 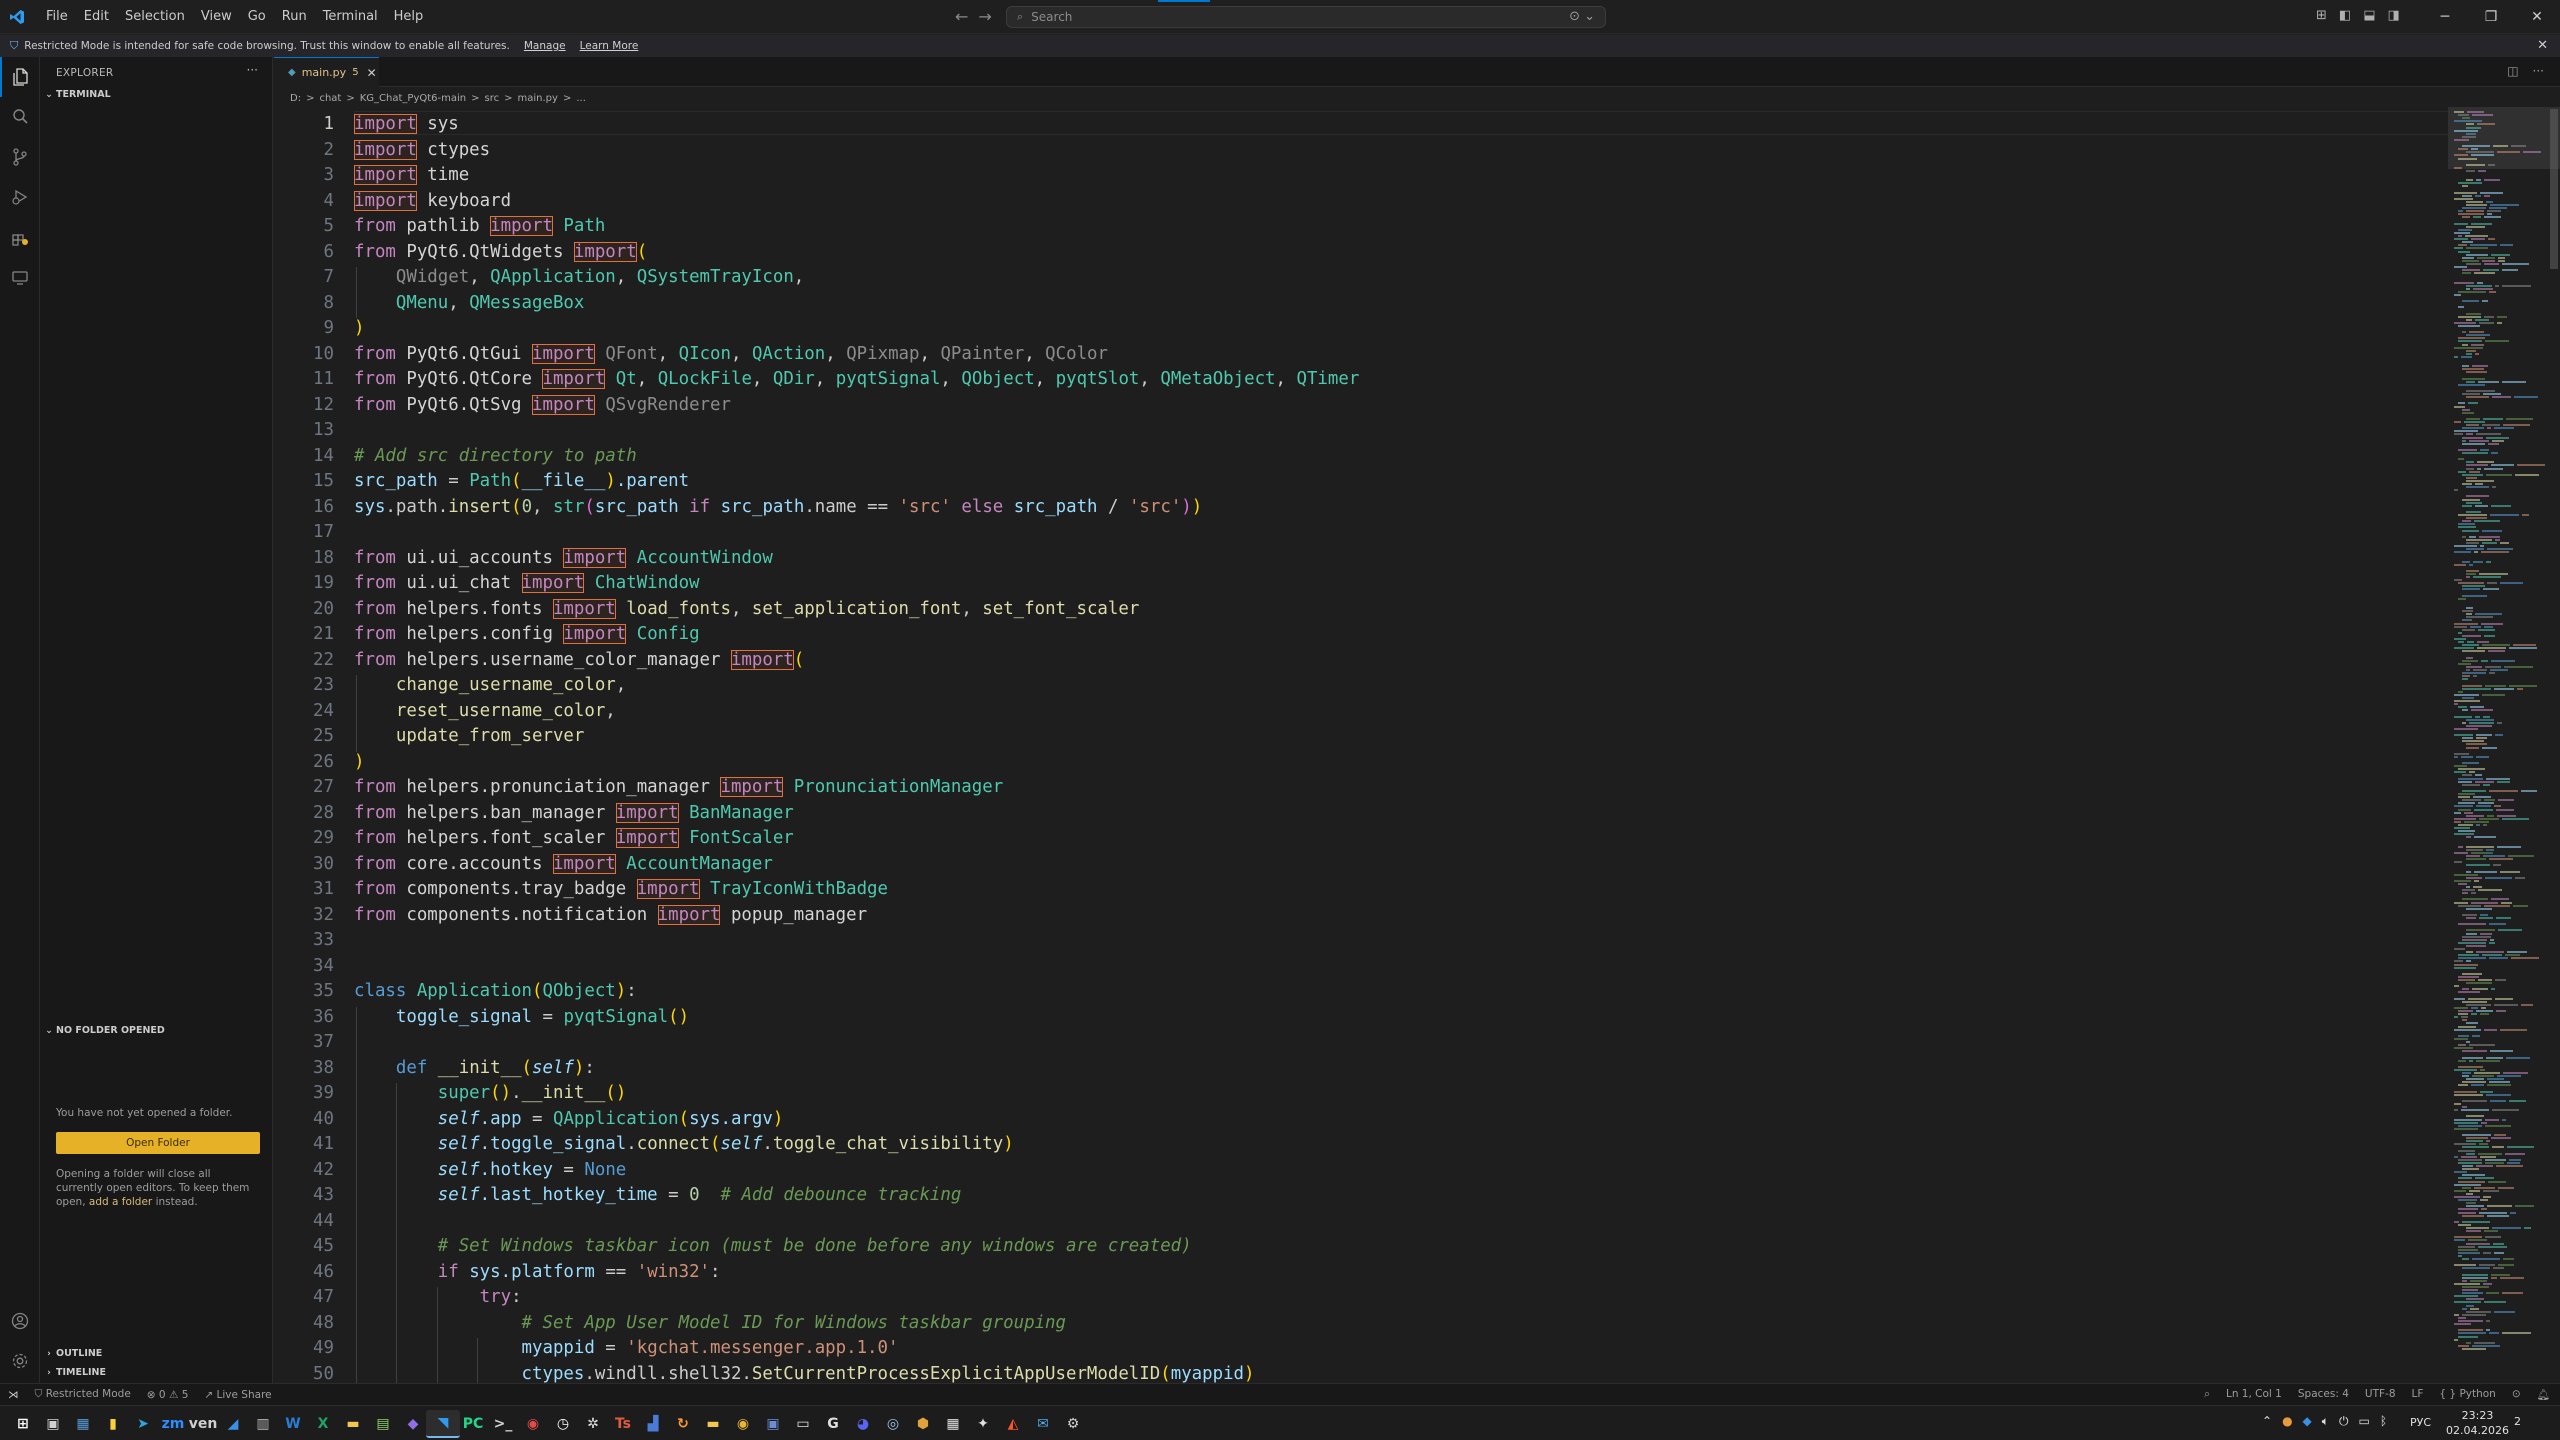 I want to click on line-number: 45, so click(x=304, y=1246).